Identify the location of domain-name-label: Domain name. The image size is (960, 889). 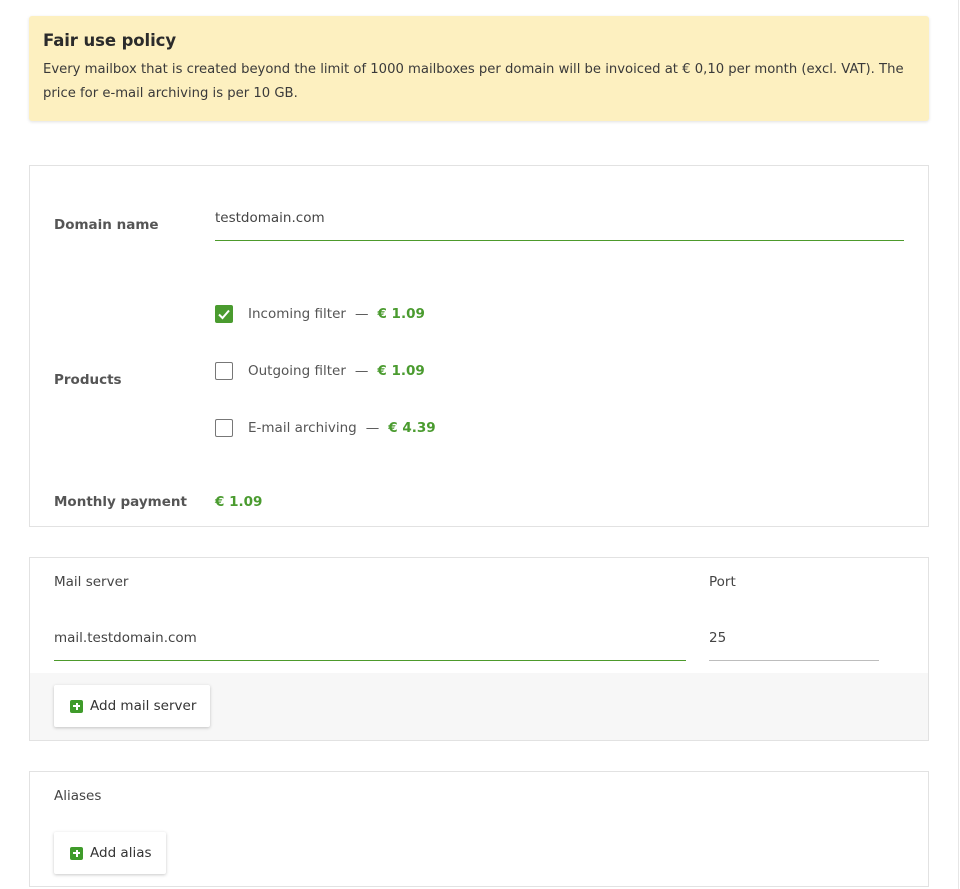
(106, 225).